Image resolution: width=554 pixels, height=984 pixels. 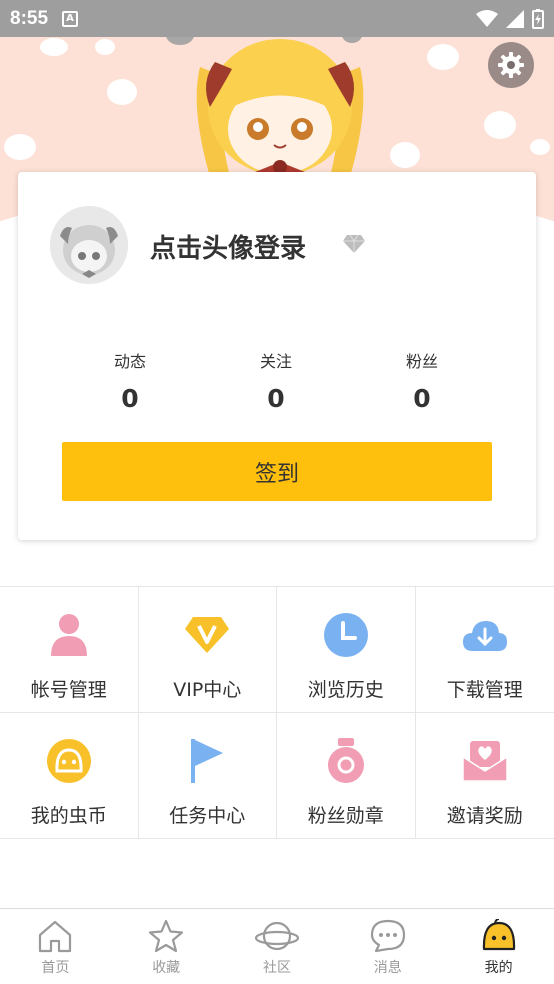 What do you see at coordinates (387, 968) in the screenshot?
I see `nav-label: 消息` at bounding box center [387, 968].